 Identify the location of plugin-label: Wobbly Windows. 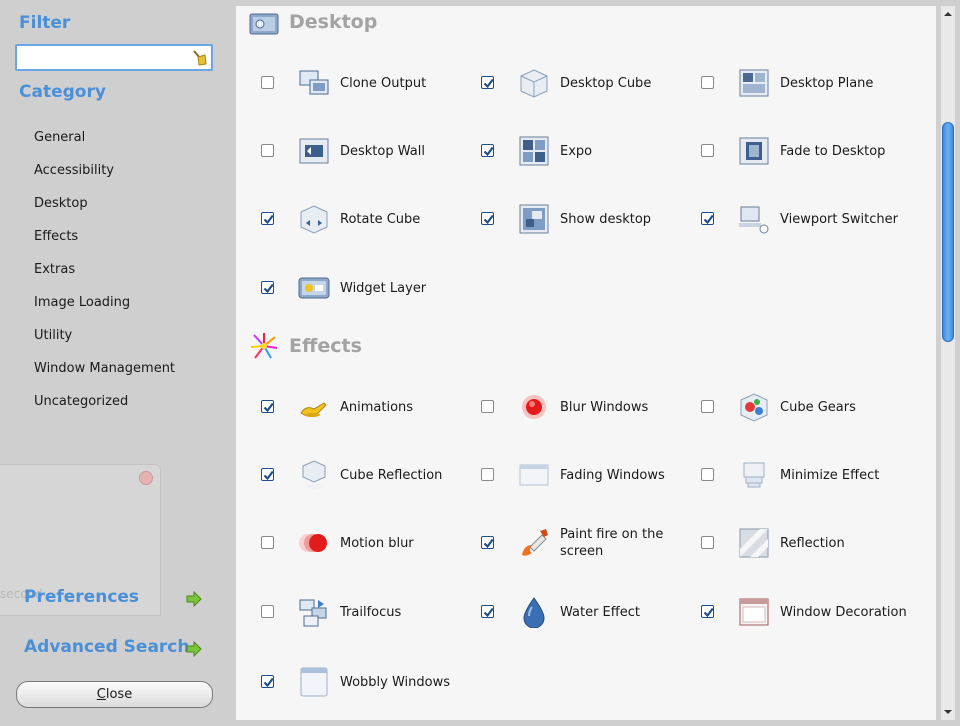
(405, 682).